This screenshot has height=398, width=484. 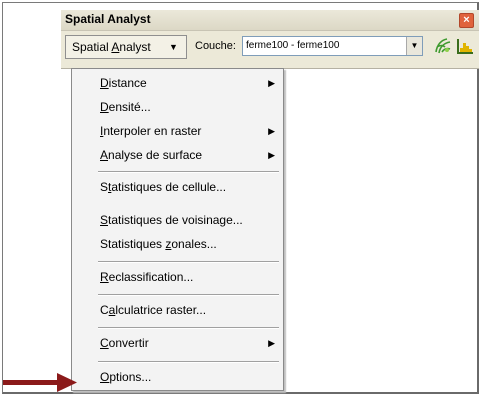 What do you see at coordinates (177, 131) in the screenshot?
I see `menu-item-interpoler-en-raster: Interpoler en raster ▶` at bounding box center [177, 131].